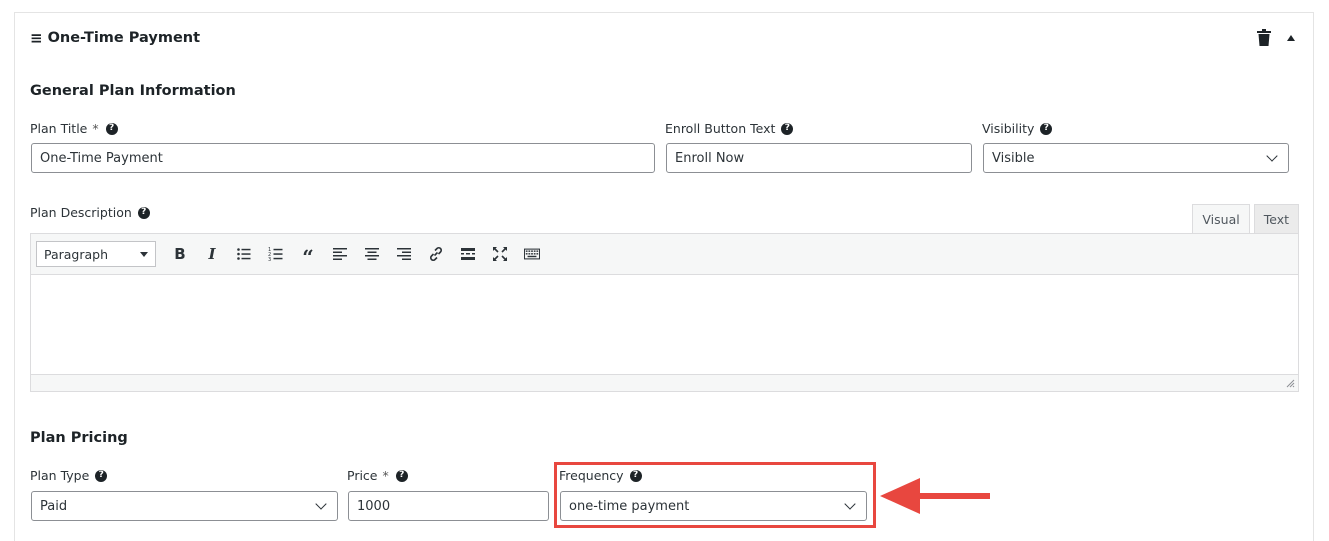 Image resolution: width=1329 pixels, height=541 pixels. I want to click on read-more-icon, so click(468, 254).